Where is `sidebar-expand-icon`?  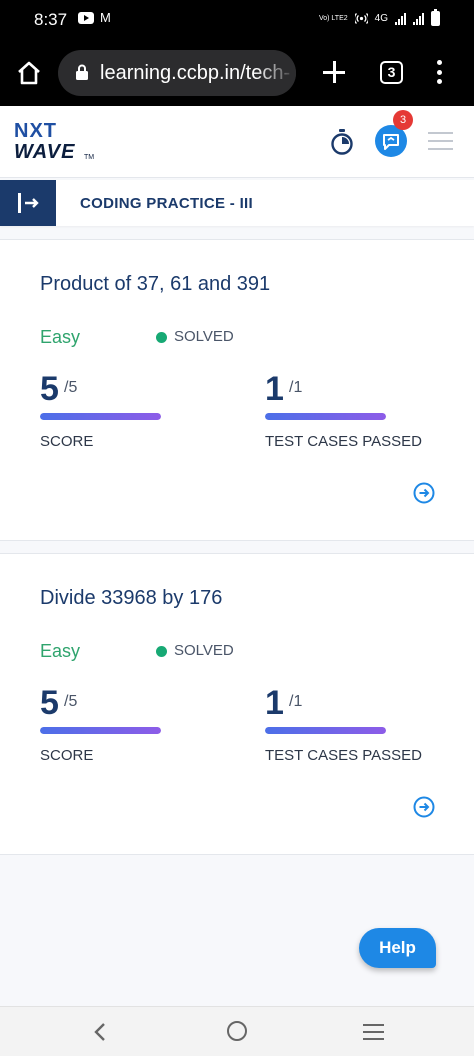
sidebar-expand-icon is located at coordinates (28, 203).